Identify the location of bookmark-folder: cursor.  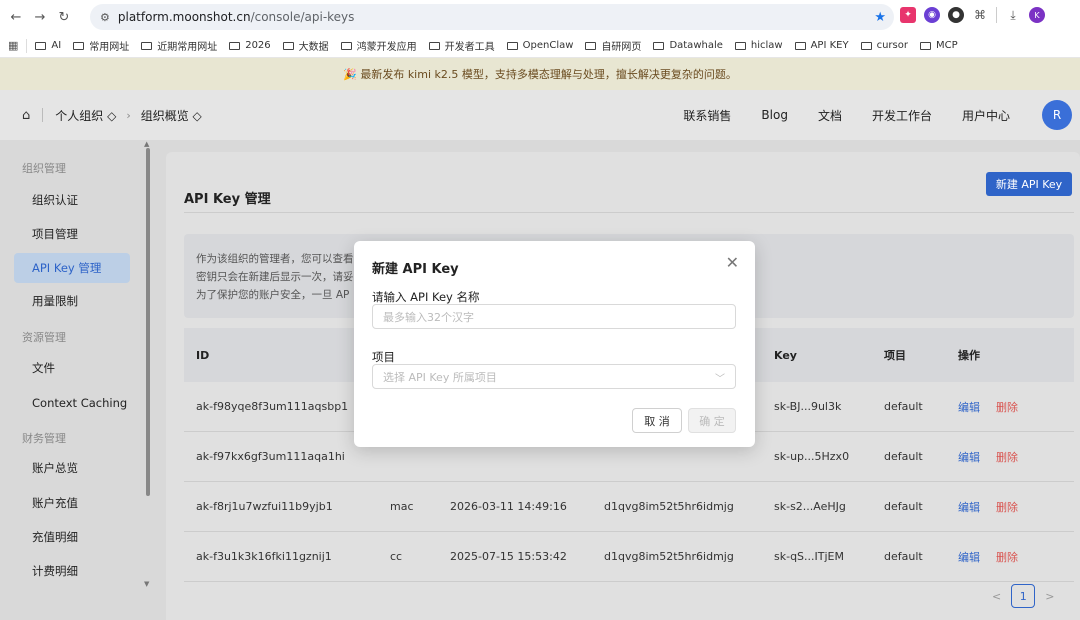
(884, 45).